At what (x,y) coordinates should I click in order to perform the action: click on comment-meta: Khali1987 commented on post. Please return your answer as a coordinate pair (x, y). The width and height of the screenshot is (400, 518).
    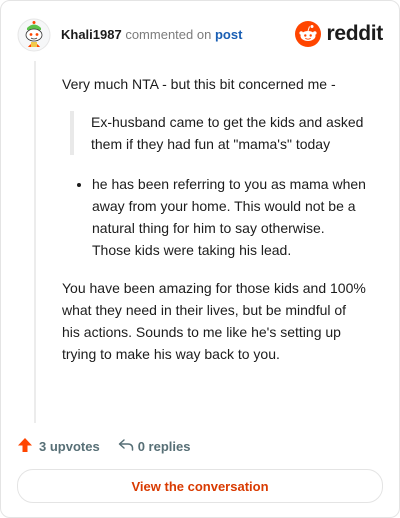
    Looking at the image, I should click on (151, 34).